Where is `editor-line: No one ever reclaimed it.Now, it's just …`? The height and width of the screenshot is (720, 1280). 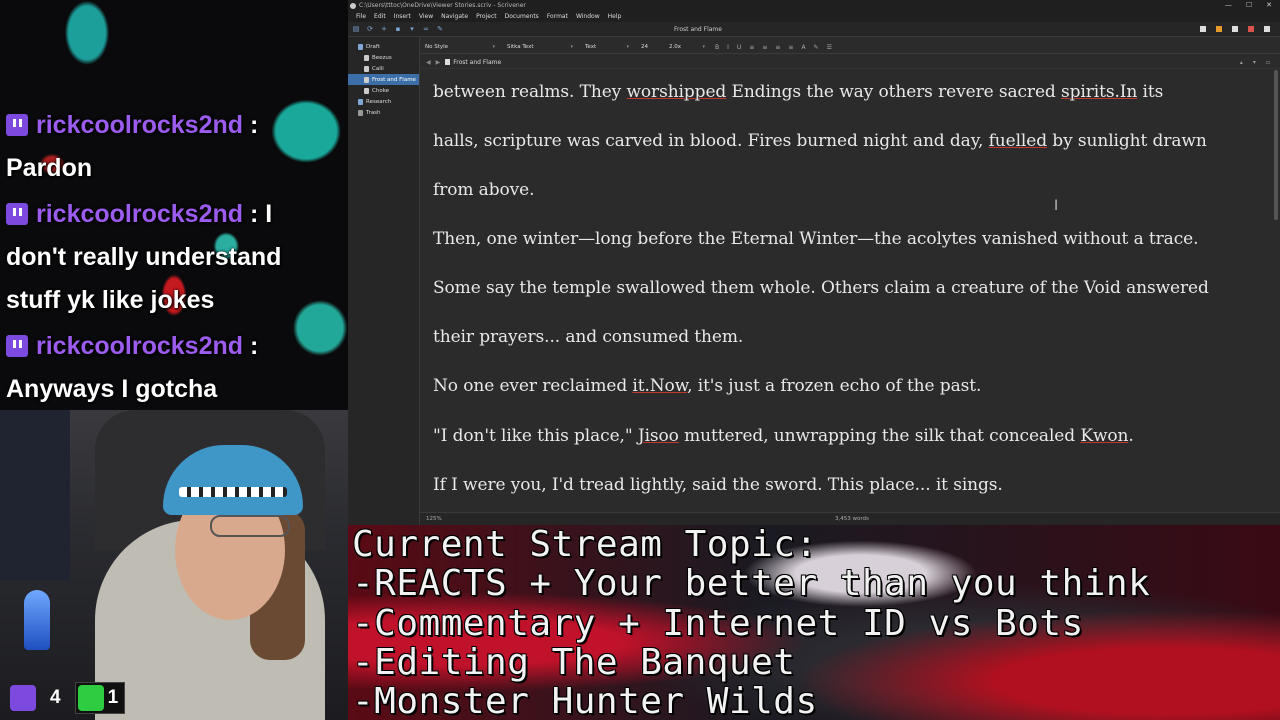 editor-line: No one ever reclaimed it.Now, it's just … is located at coordinates (707, 386).